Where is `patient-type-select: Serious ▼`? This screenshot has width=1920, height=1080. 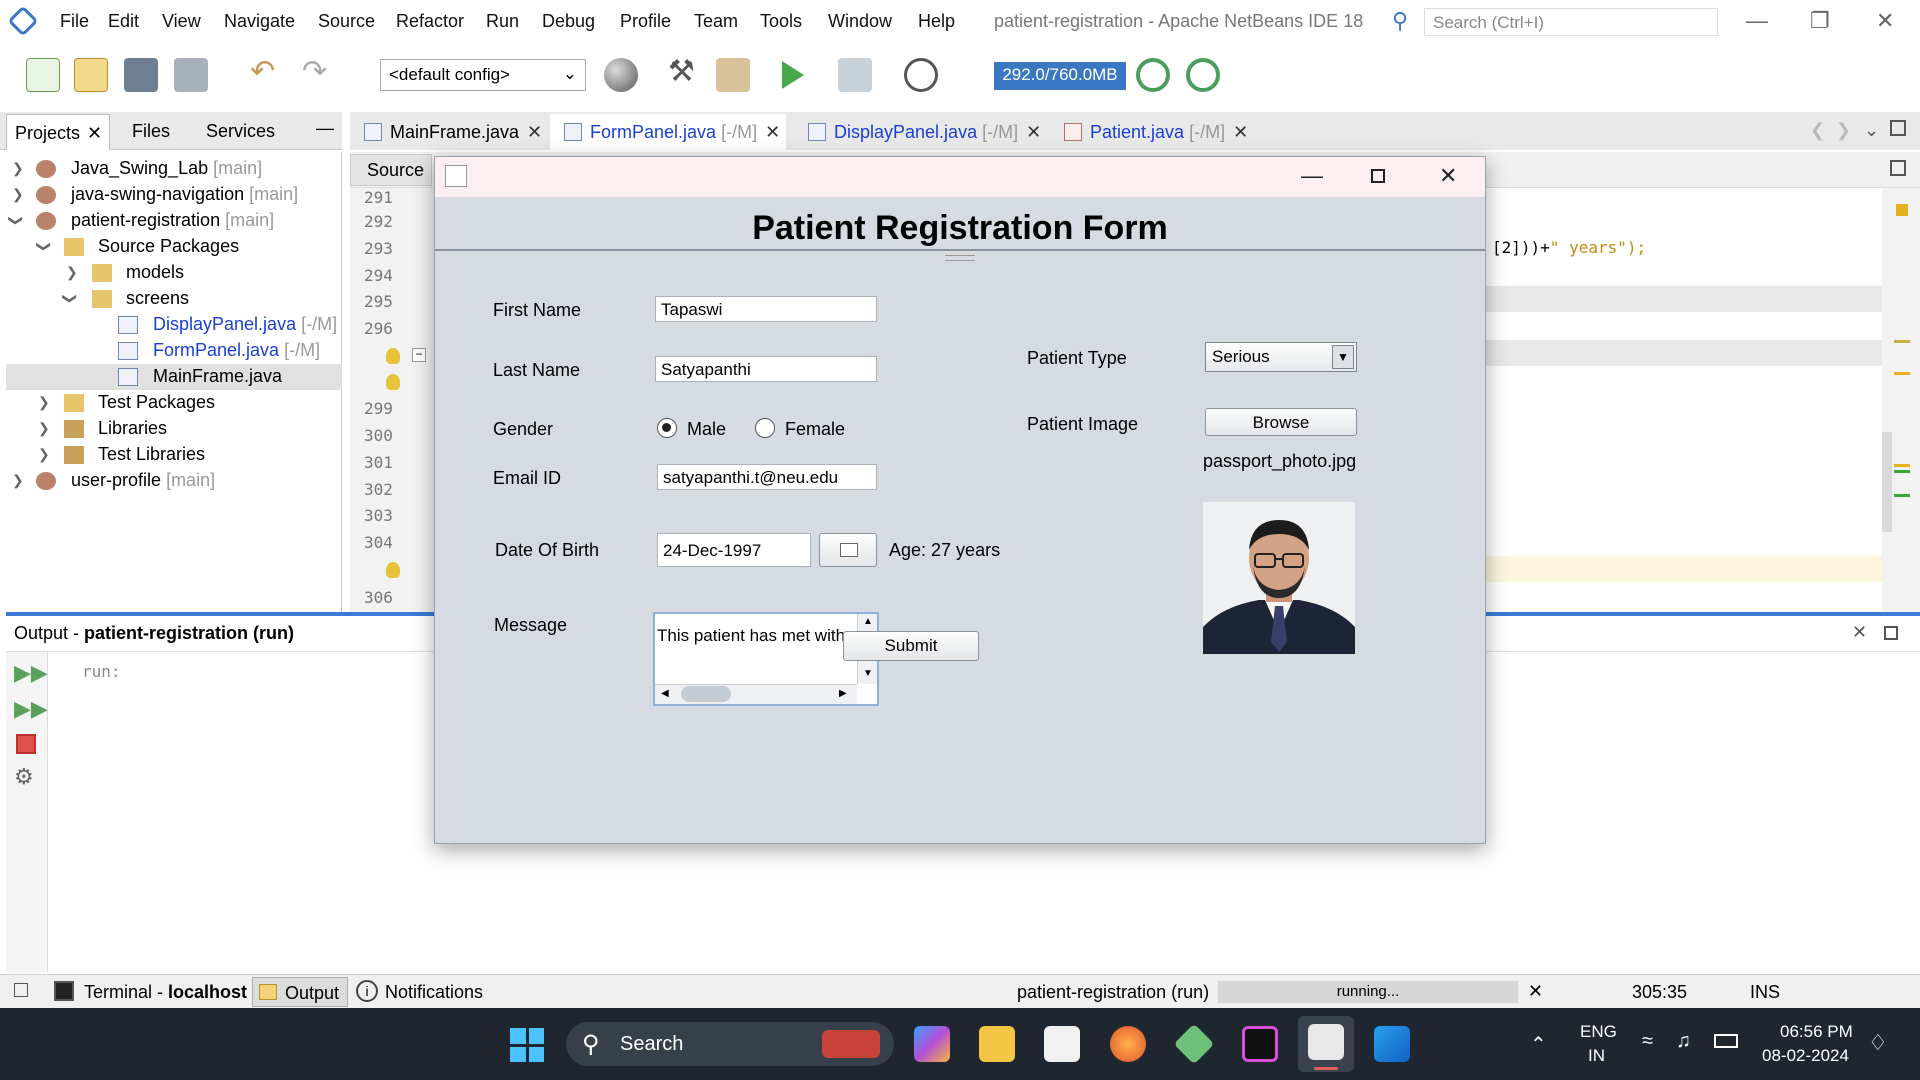
patient-type-select: Serious ▼ is located at coordinates (1281, 357).